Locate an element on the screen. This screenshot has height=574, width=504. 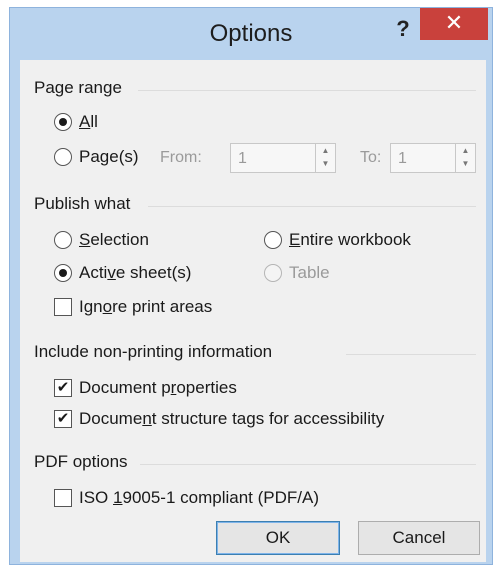
radio-all-label: All is located at coordinates (88, 121).